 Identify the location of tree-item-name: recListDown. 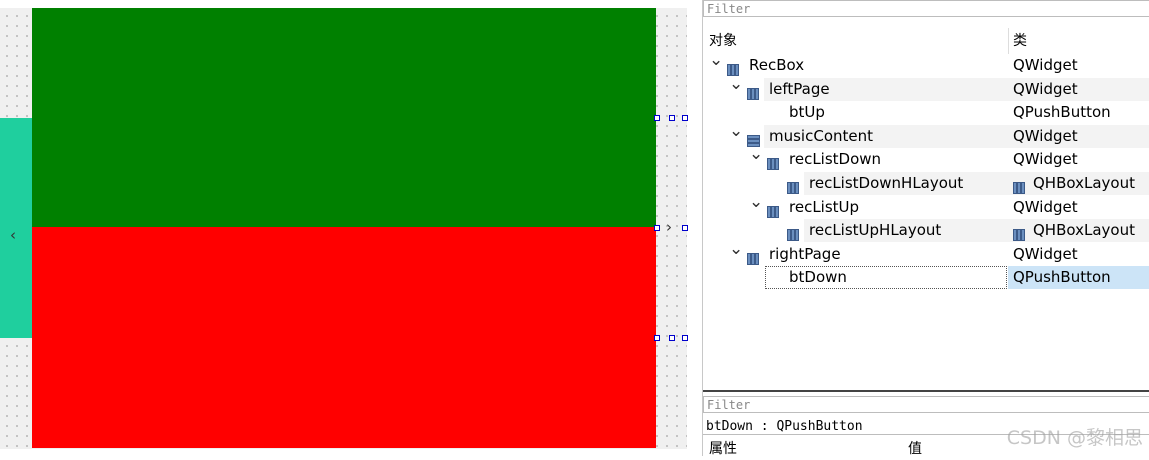
(835, 159).